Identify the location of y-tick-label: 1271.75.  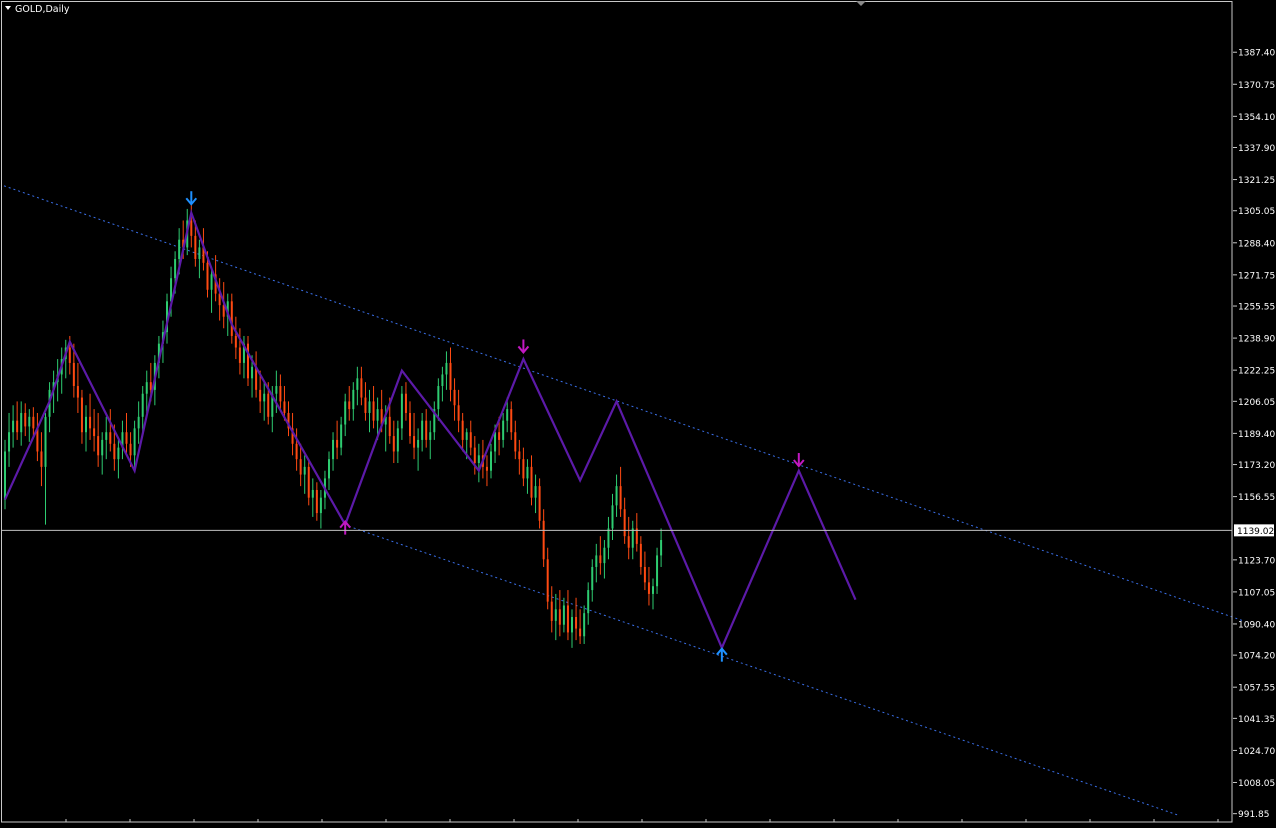
(1256, 276).